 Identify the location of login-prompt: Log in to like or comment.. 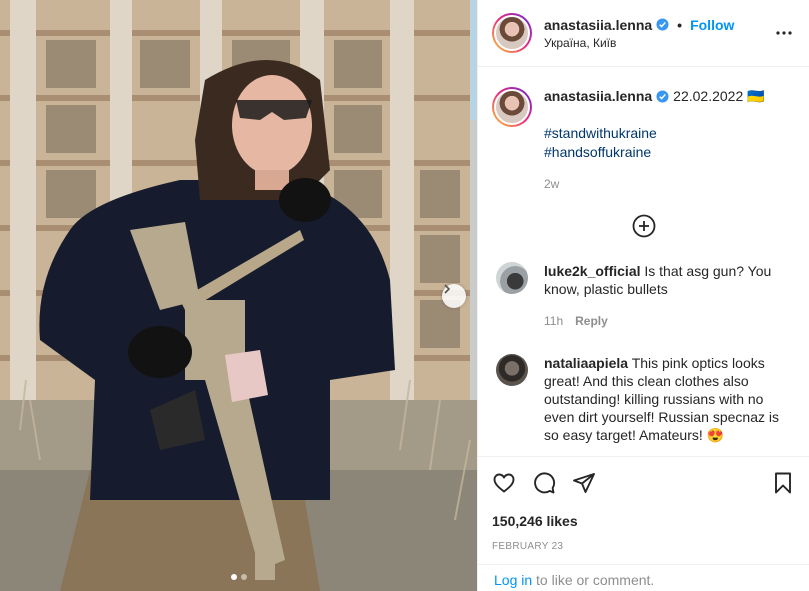
(643, 577).